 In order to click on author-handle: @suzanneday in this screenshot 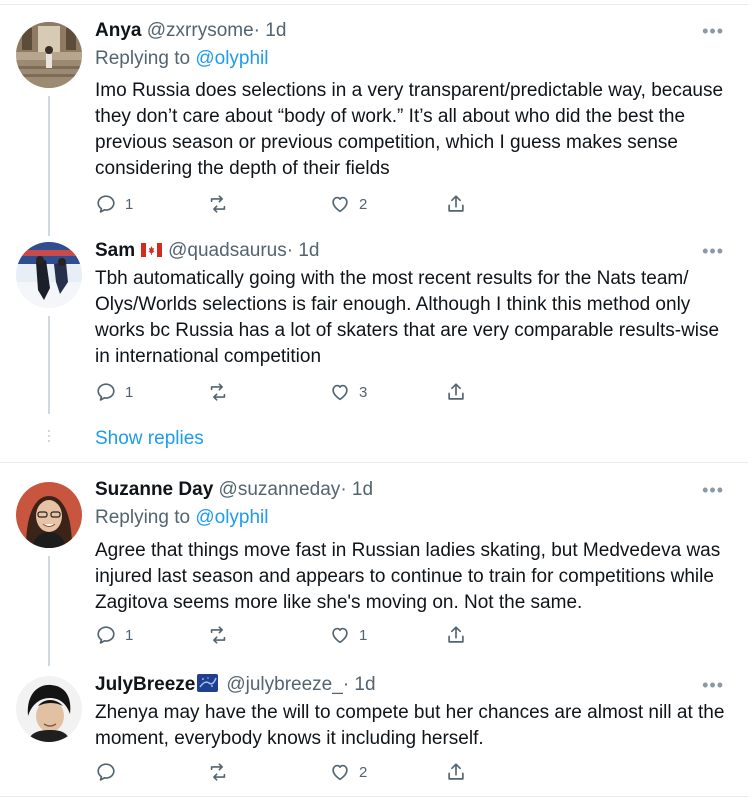, I will do `click(280, 489)`.